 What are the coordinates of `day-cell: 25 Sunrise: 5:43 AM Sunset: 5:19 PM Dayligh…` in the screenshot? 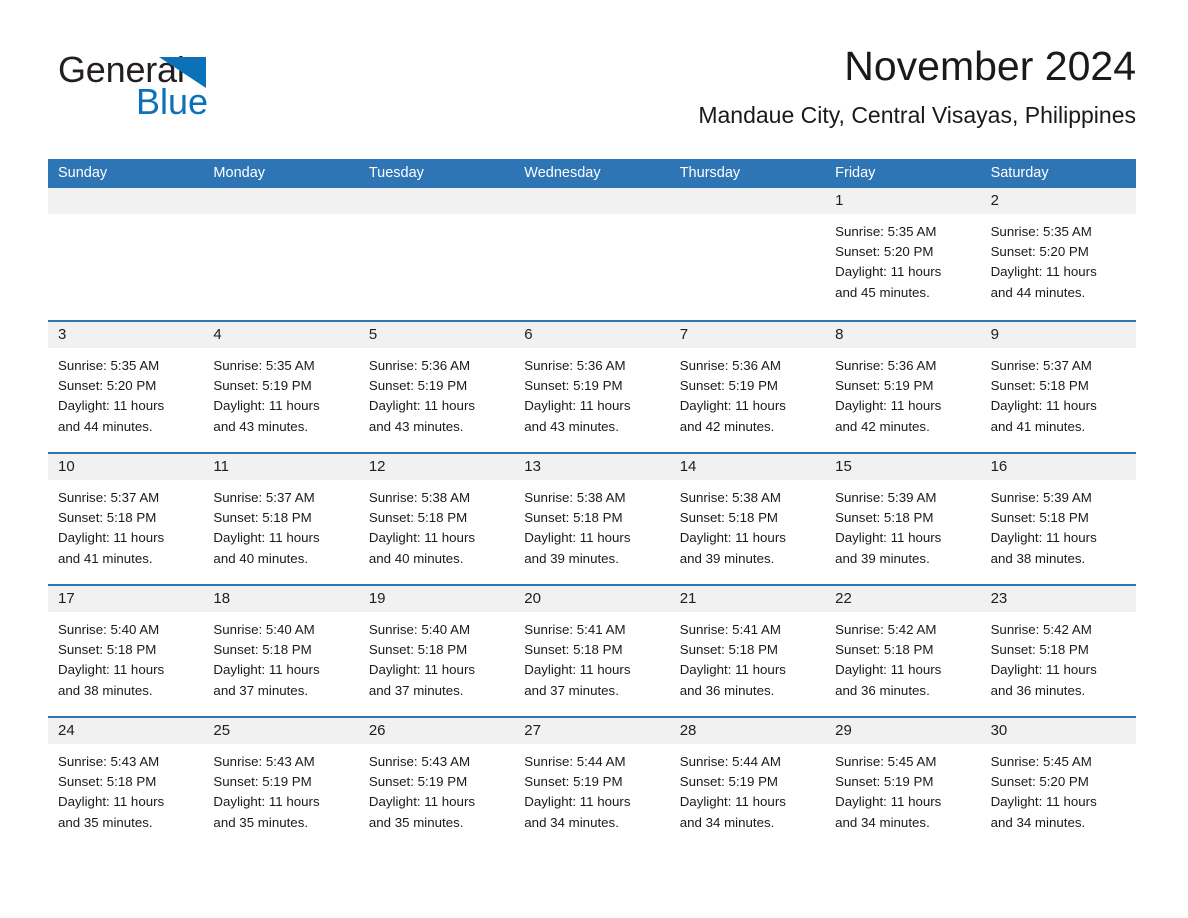 It's located at (281, 783).